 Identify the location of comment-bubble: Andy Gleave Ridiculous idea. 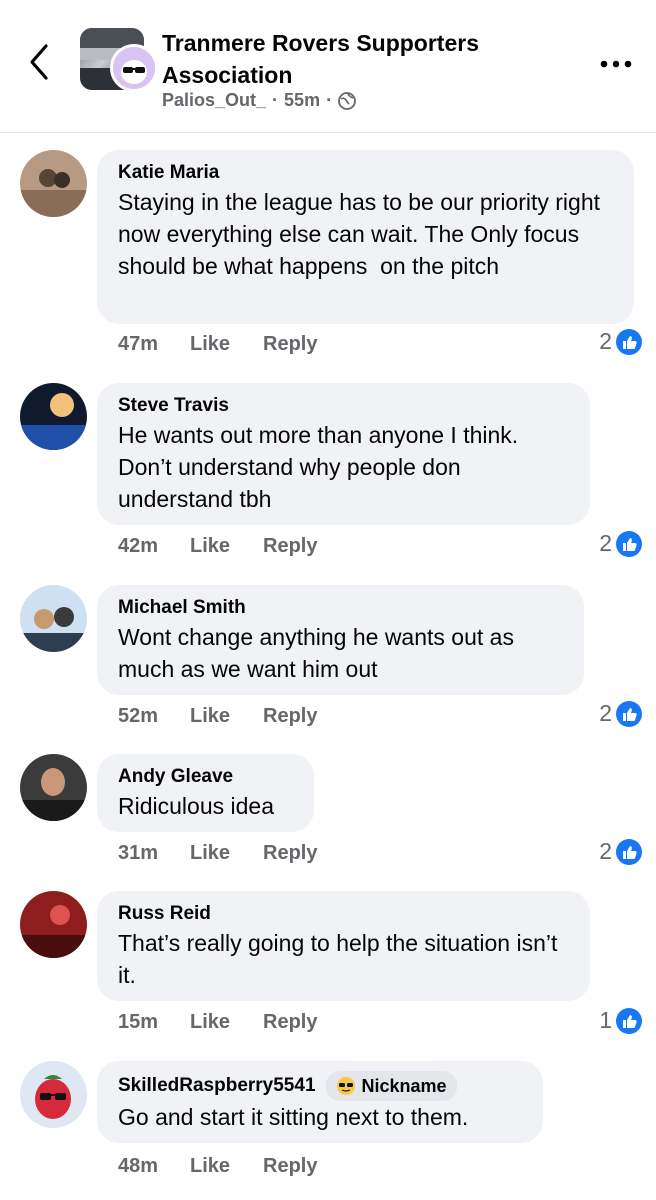
(205, 793).